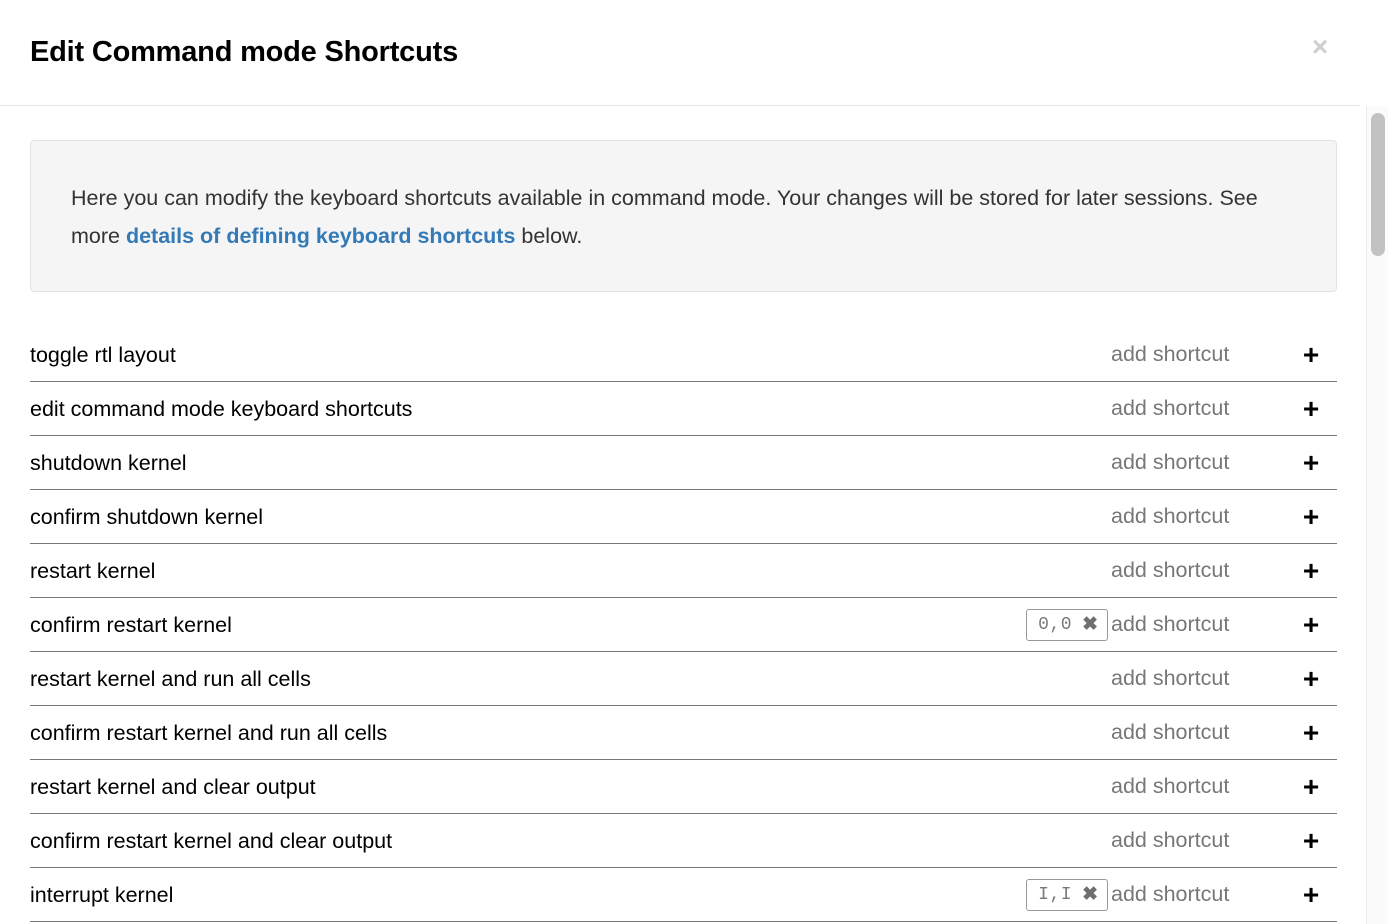 Image resolution: width=1394 pixels, height=924 pixels. What do you see at coordinates (209, 732) in the screenshot?
I see `shortcut-name: confirm restart kernel and run all cells` at bounding box center [209, 732].